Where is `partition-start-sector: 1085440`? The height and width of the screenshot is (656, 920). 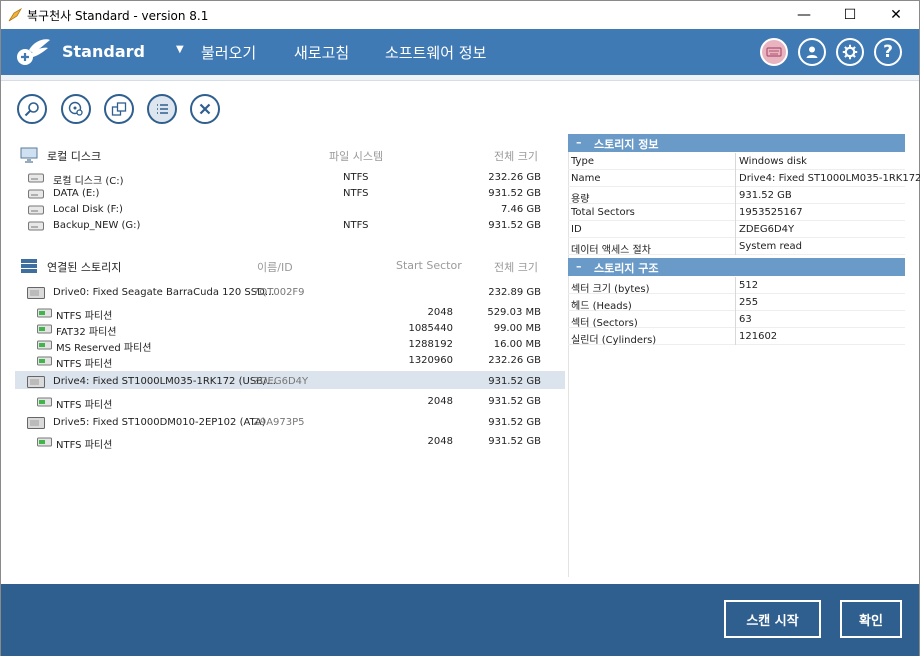 partition-start-sector: 1085440 is located at coordinates (430, 328).